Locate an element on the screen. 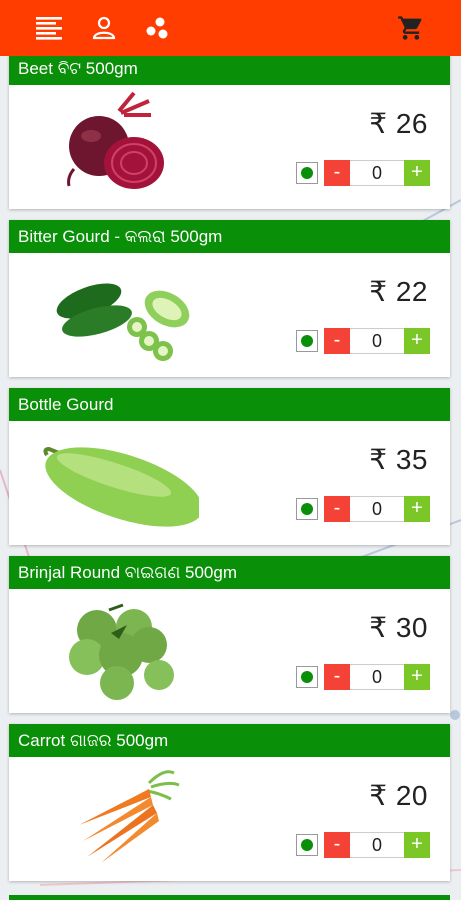 Image resolution: width=461 pixels, height=900 pixels. share-icon is located at coordinates (158, 28).